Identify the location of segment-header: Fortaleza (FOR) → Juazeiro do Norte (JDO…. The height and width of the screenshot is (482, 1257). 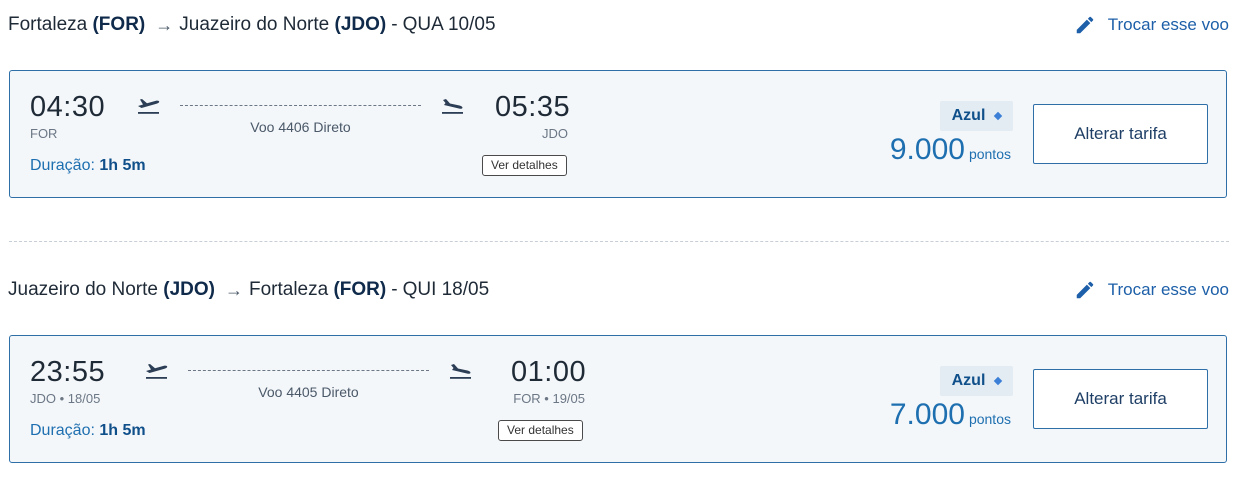
(618, 25).